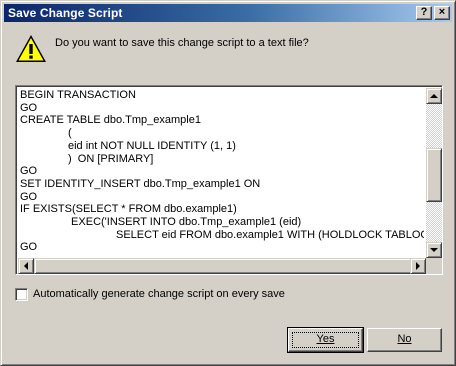 This screenshot has width=456, height=366. Describe the element at coordinates (65, 13) in the screenshot. I see `window-title: Save Change Script` at that location.